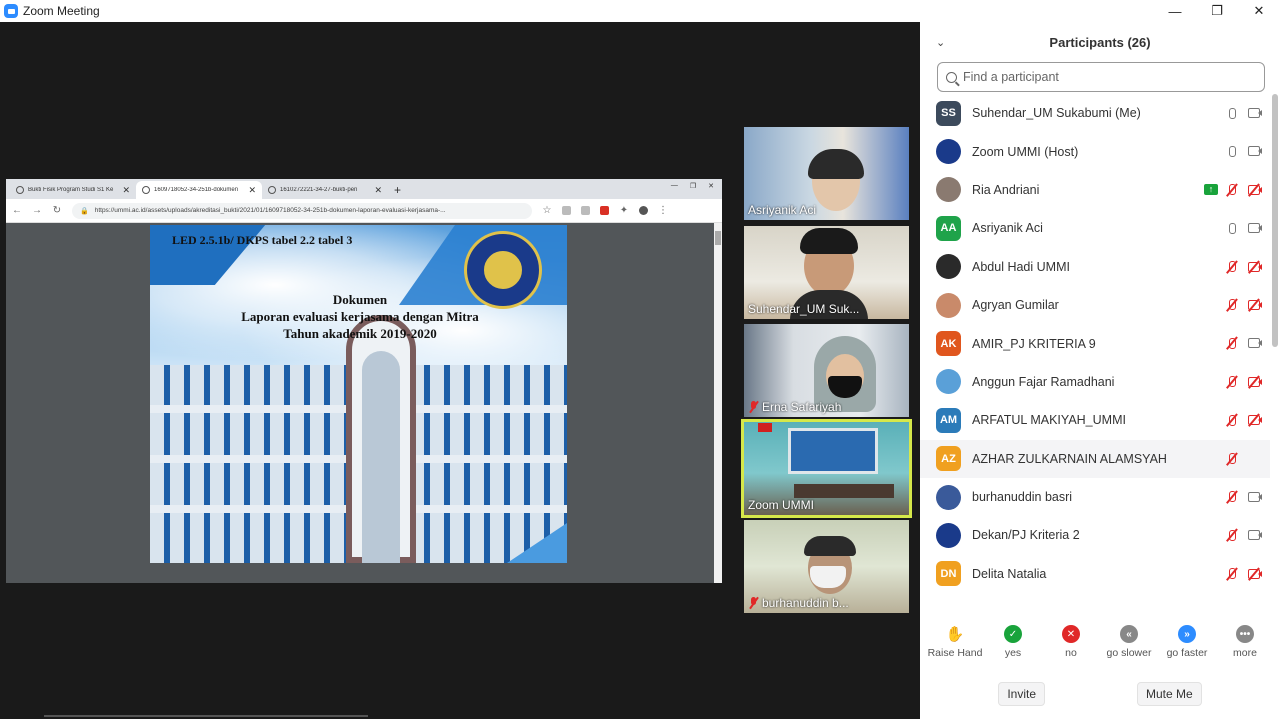  Describe the element at coordinates (718, 403) in the screenshot. I see `viewer-scrollbar` at that location.